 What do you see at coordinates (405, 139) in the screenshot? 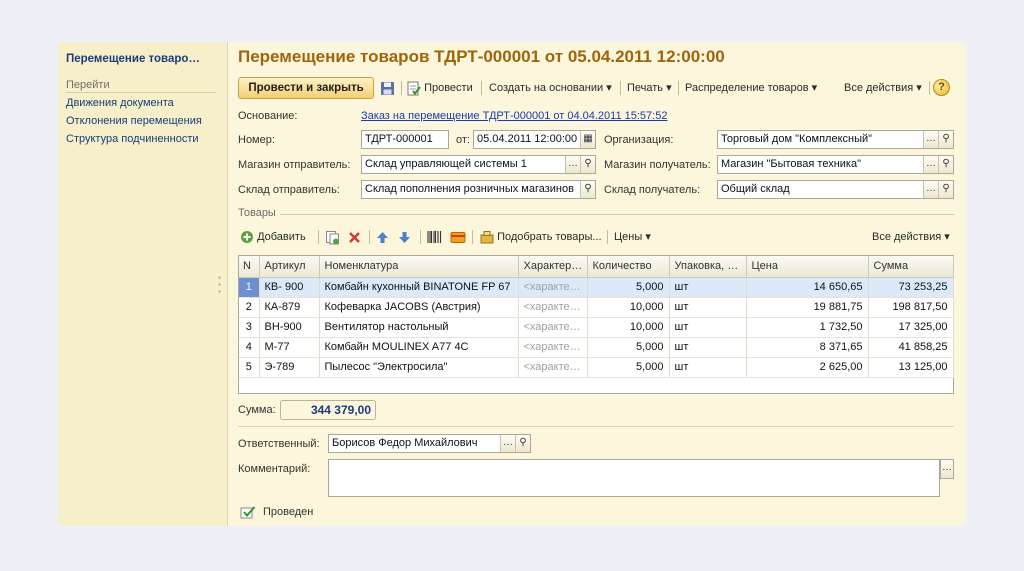
I see `number-field: ТДРТ-000001` at bounding box center [405, 139].